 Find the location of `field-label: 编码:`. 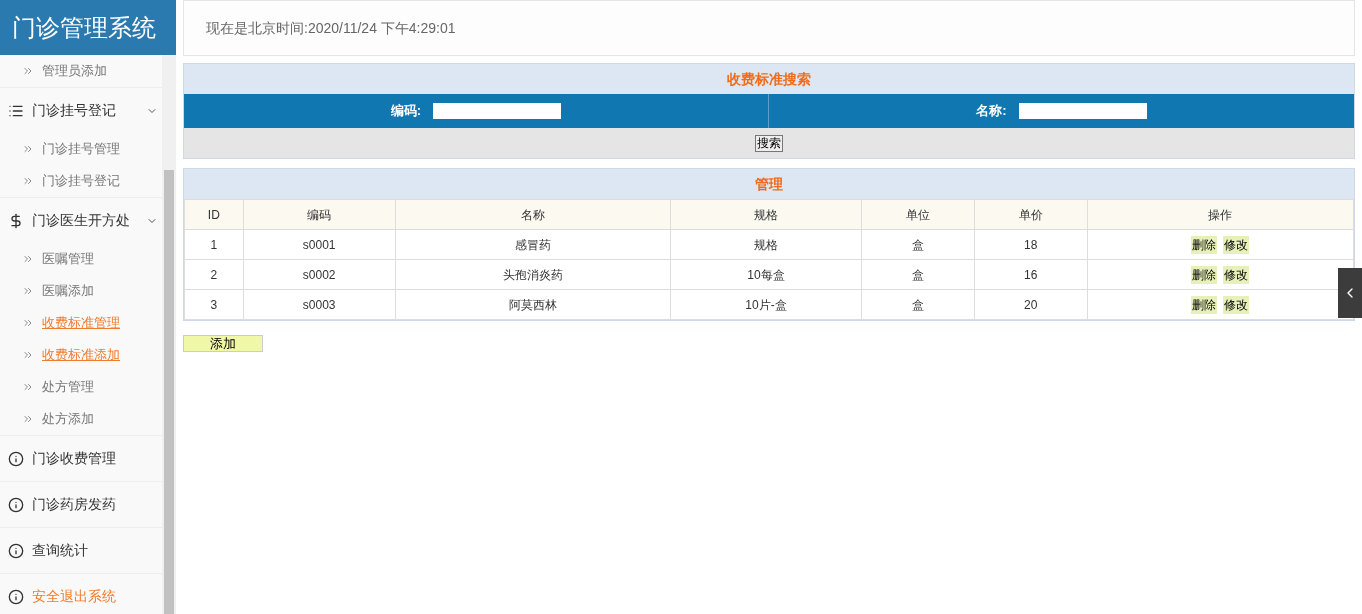

field-label: 编码: is located at coordinates (406, 111).